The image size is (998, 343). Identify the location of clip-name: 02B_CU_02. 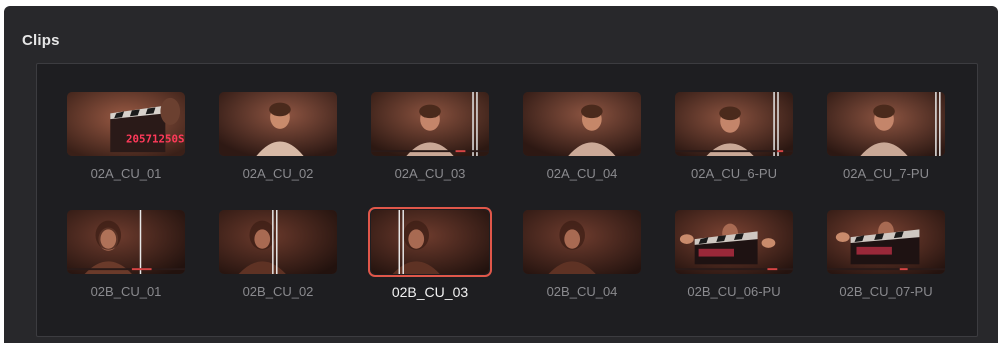
(278, 291).